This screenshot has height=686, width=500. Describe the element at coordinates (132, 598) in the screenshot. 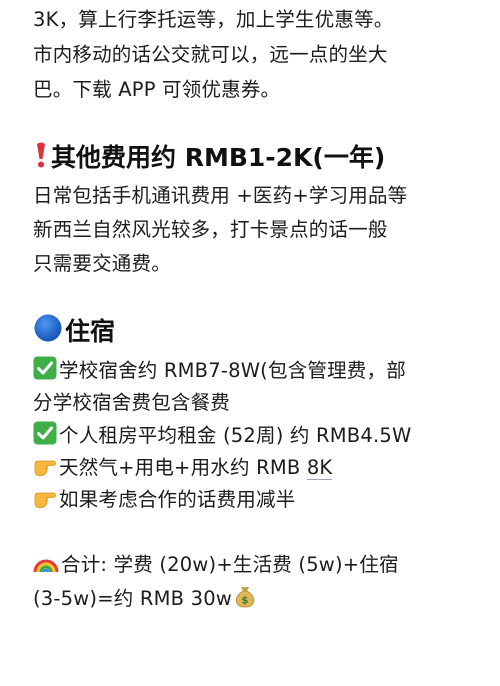

I see `total-line-2-text: (3-5w)=约 RMB 30w` at that location.